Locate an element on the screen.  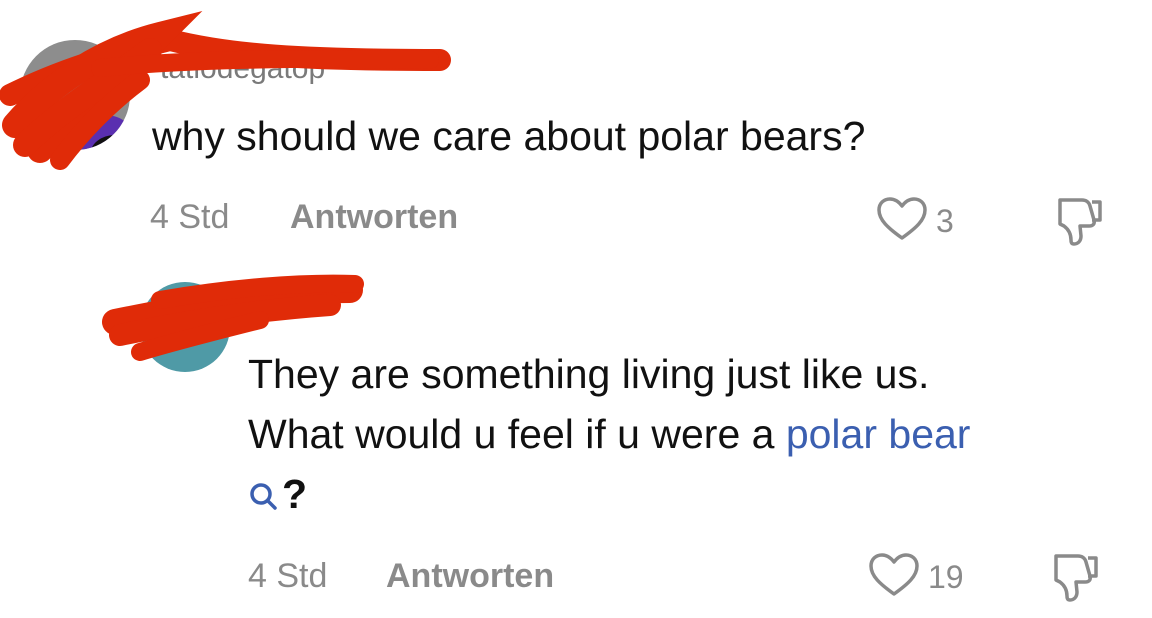
comment-line: What would u feel if u were a polar bear is located at coordinates (688, 434).